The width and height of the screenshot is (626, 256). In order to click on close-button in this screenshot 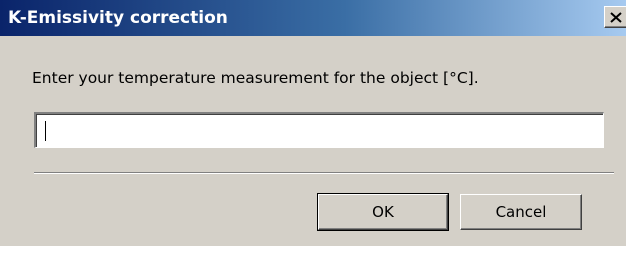, I will do `click(615, 17)`.